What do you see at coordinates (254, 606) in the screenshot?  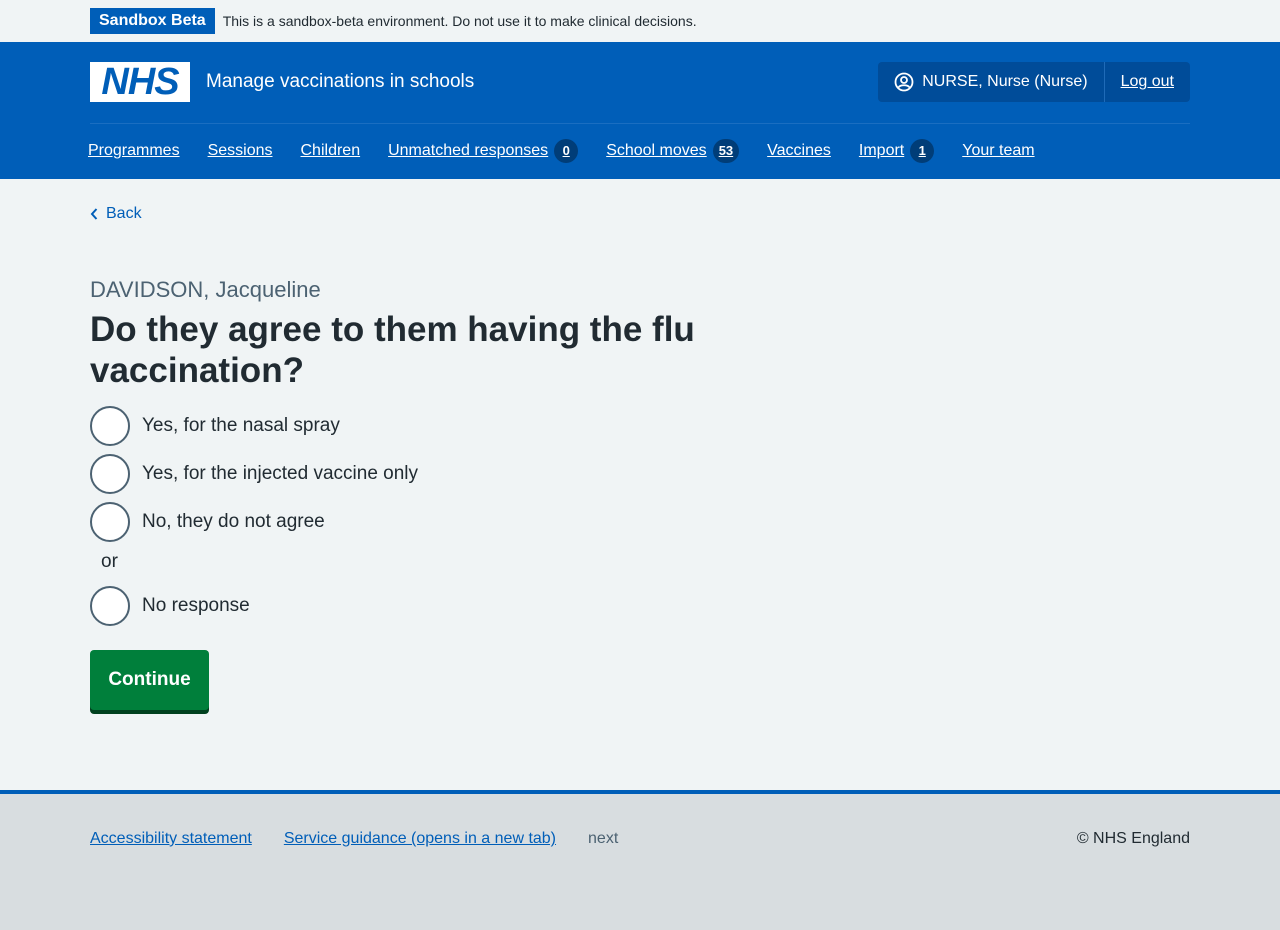 I see `radio-option-no-response: No response` at bounding box center [254, 606].